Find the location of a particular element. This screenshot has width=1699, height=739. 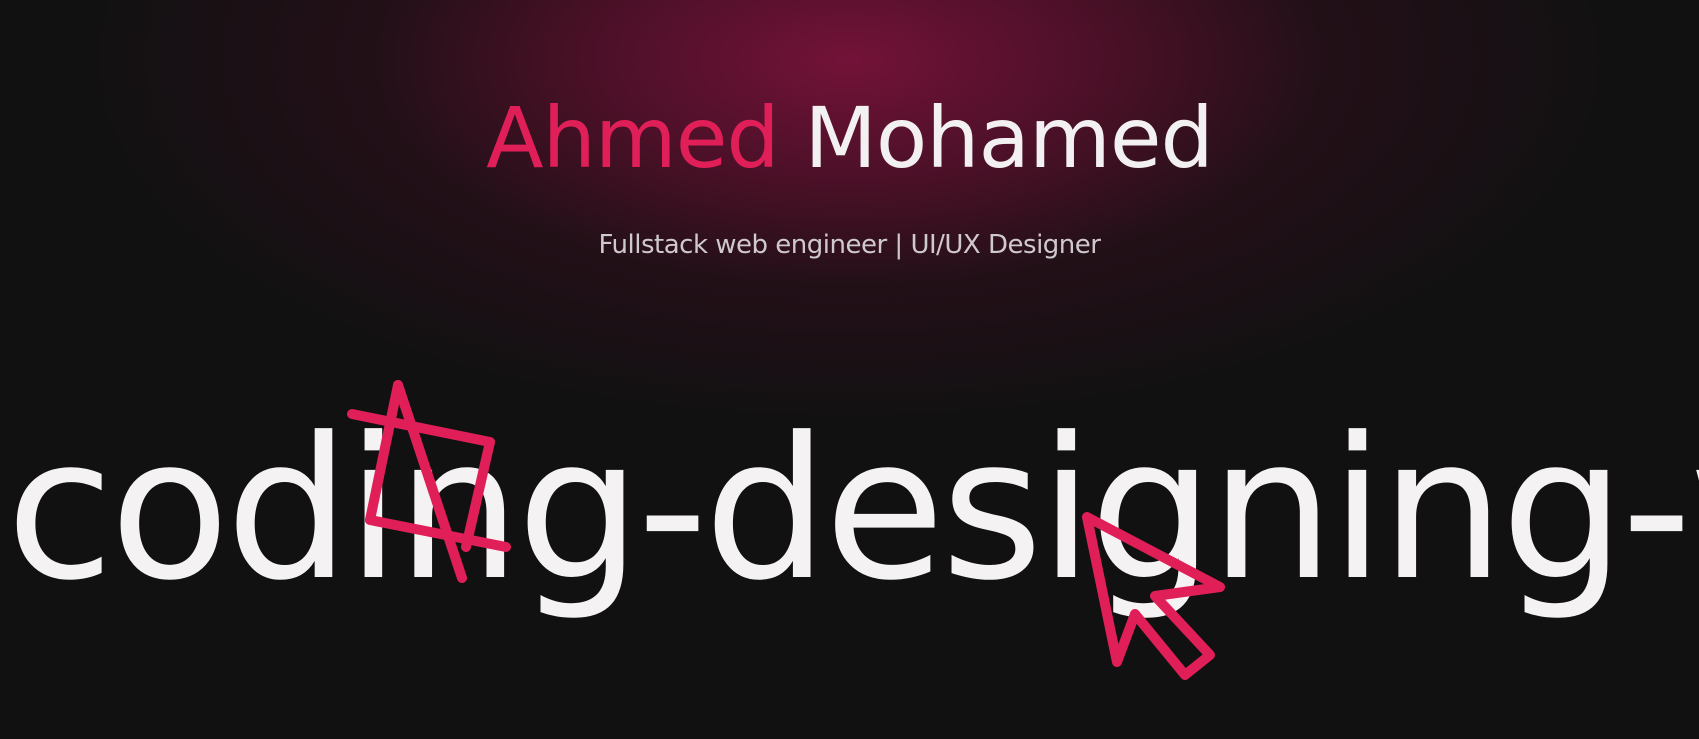

last-name: Mohamed is located at coordinates (1008, 138).